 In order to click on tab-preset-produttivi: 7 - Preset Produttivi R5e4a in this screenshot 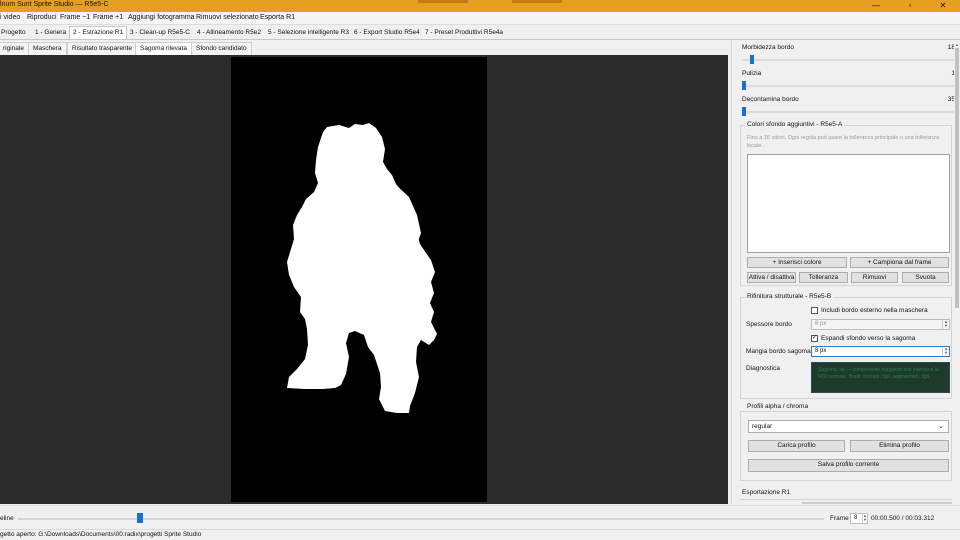, I will do `click(464, 32)`.